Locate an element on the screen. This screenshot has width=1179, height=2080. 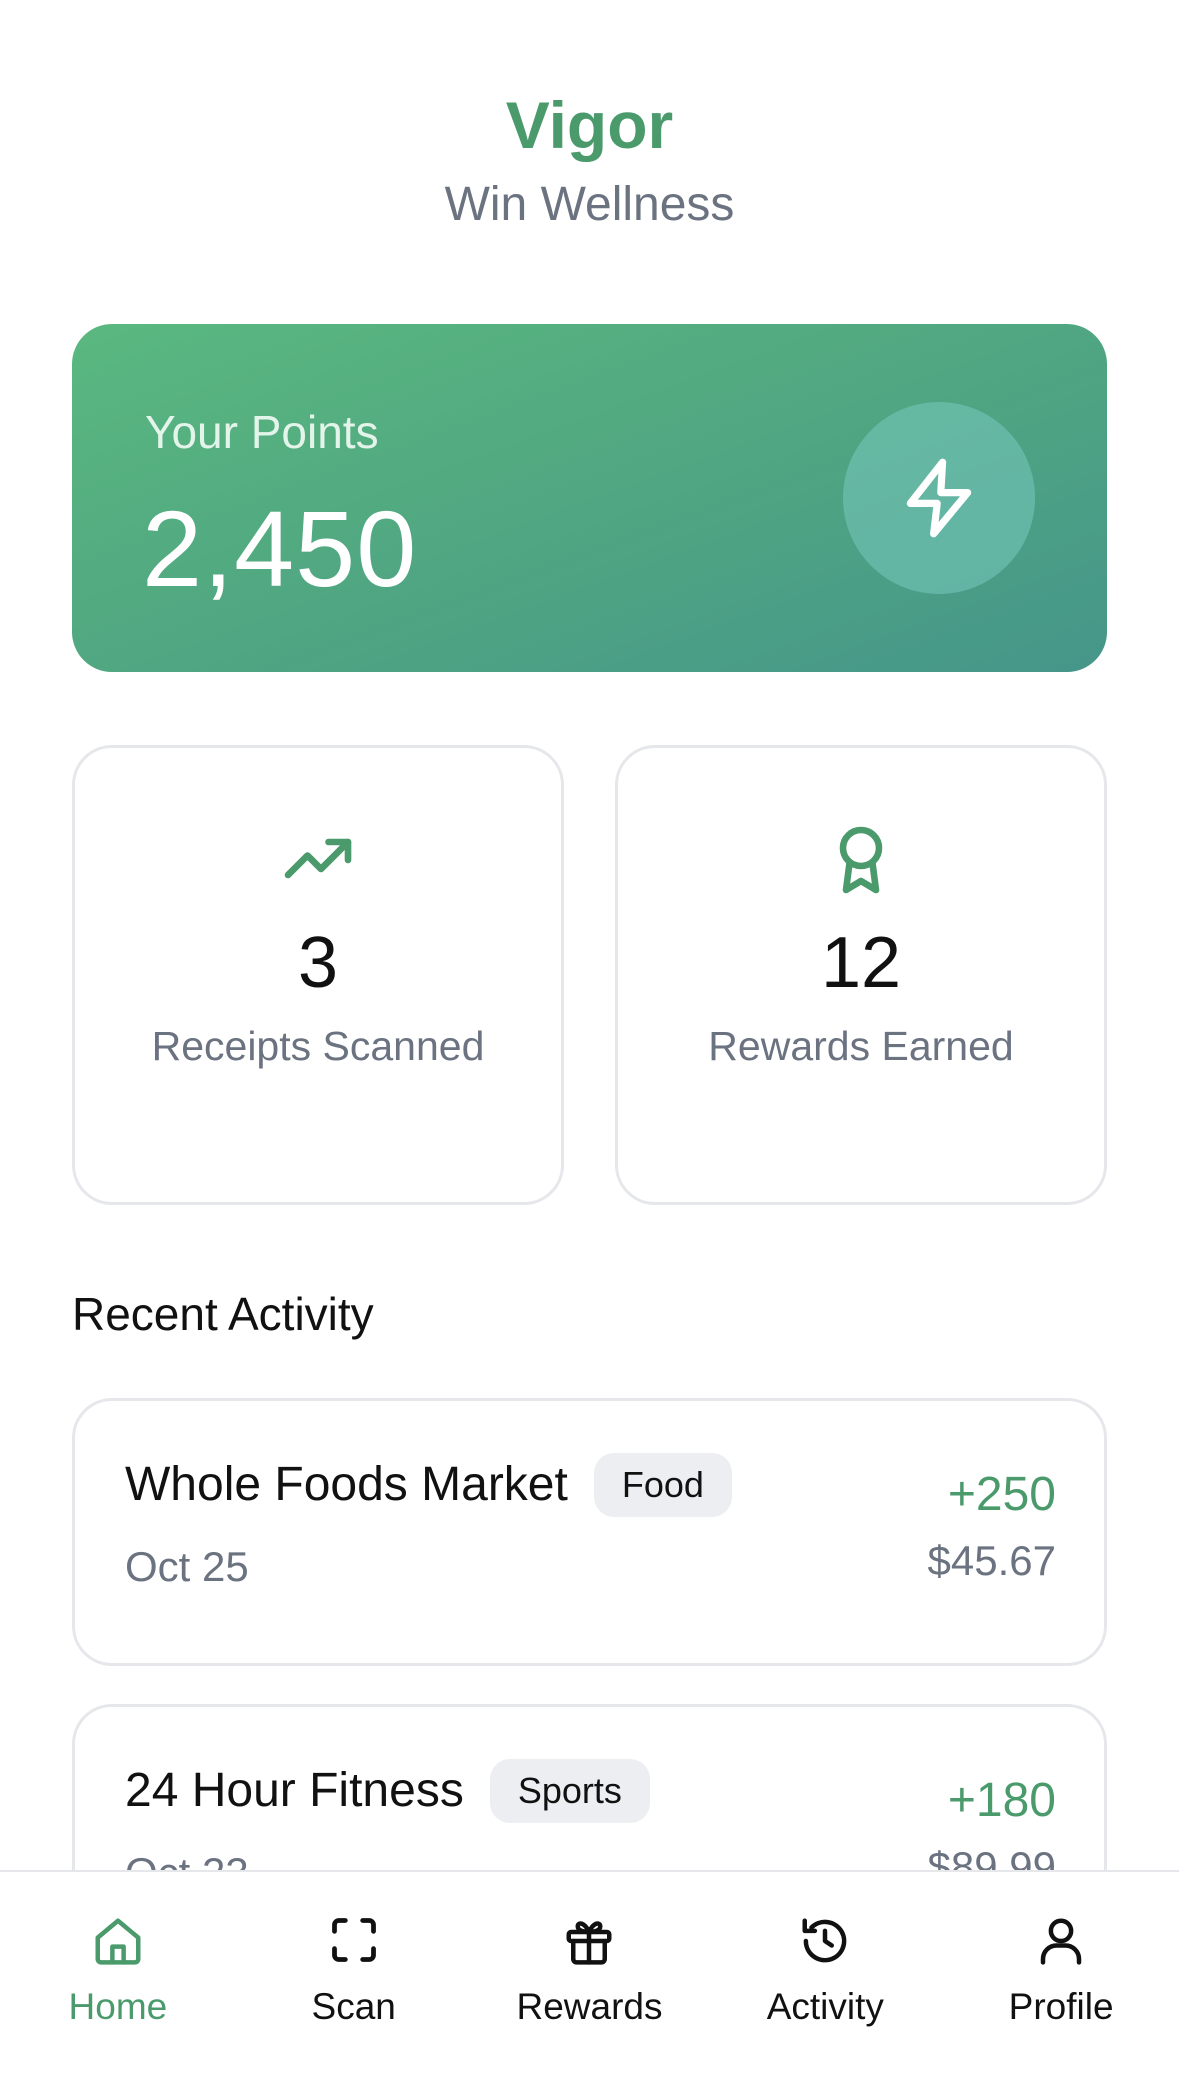
nav-item-rewards: Rewards is located at coordinates (590, 1976).